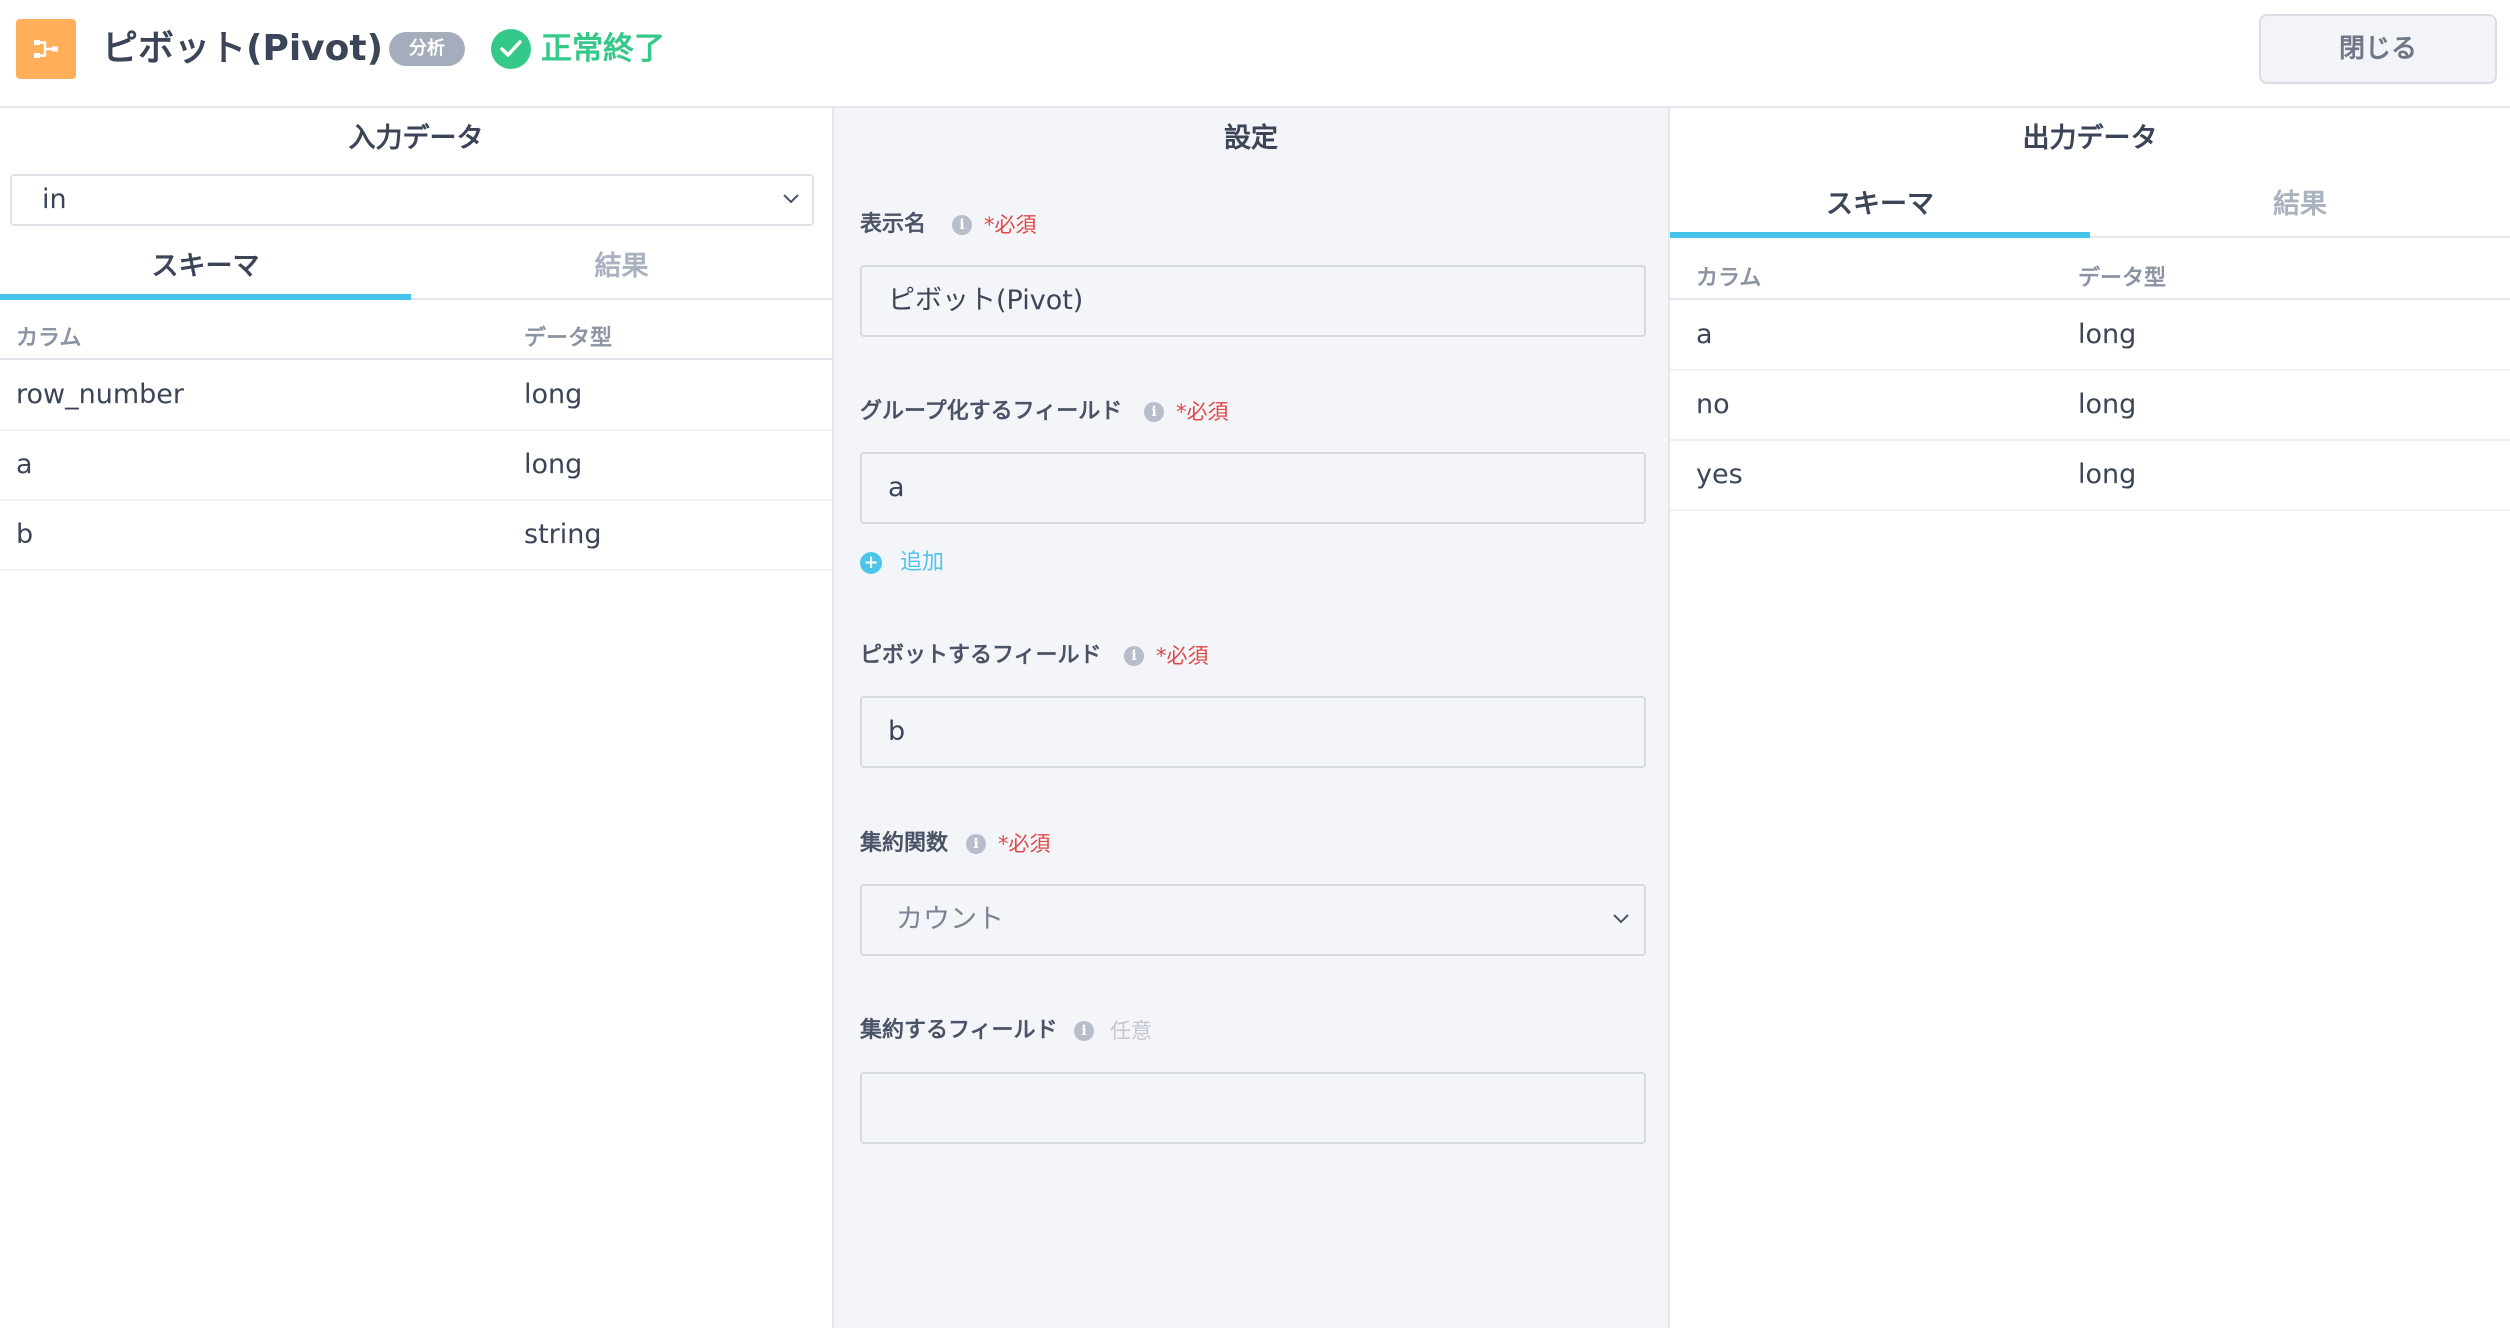  Describe the element at coordinates (950, 919) in the screenshot. I see `aggregate-function-value: カウント` at that location.